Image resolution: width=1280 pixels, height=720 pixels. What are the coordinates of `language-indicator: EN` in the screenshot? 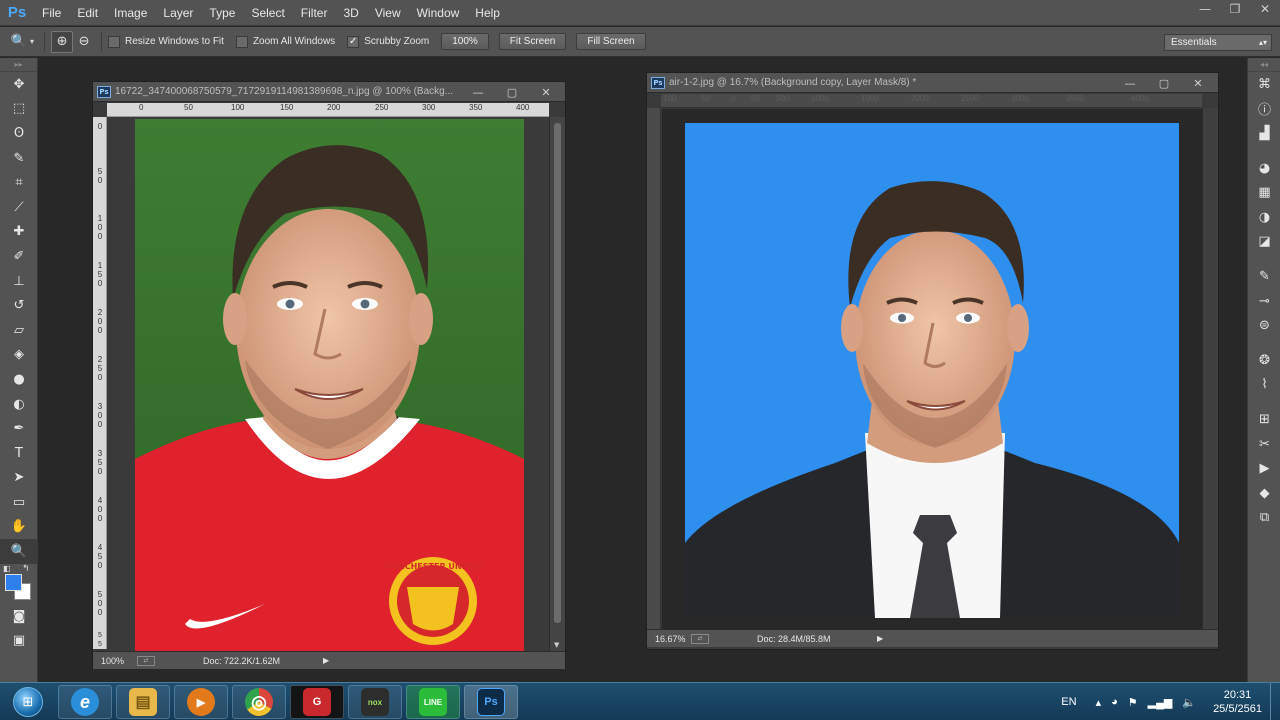 It's located at (1068, 702).